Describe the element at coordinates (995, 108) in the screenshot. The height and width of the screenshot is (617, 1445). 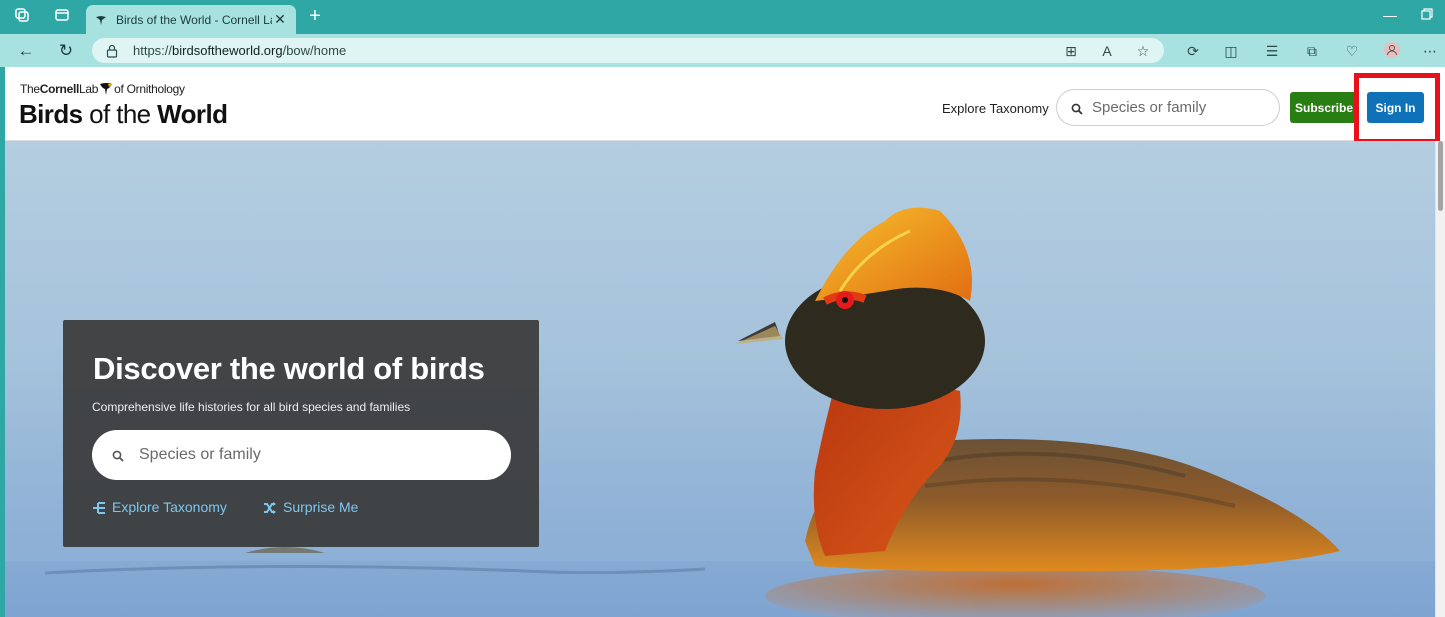
I see `nav-explore-taxonomy-link: Explore Taxonomy` at that location.